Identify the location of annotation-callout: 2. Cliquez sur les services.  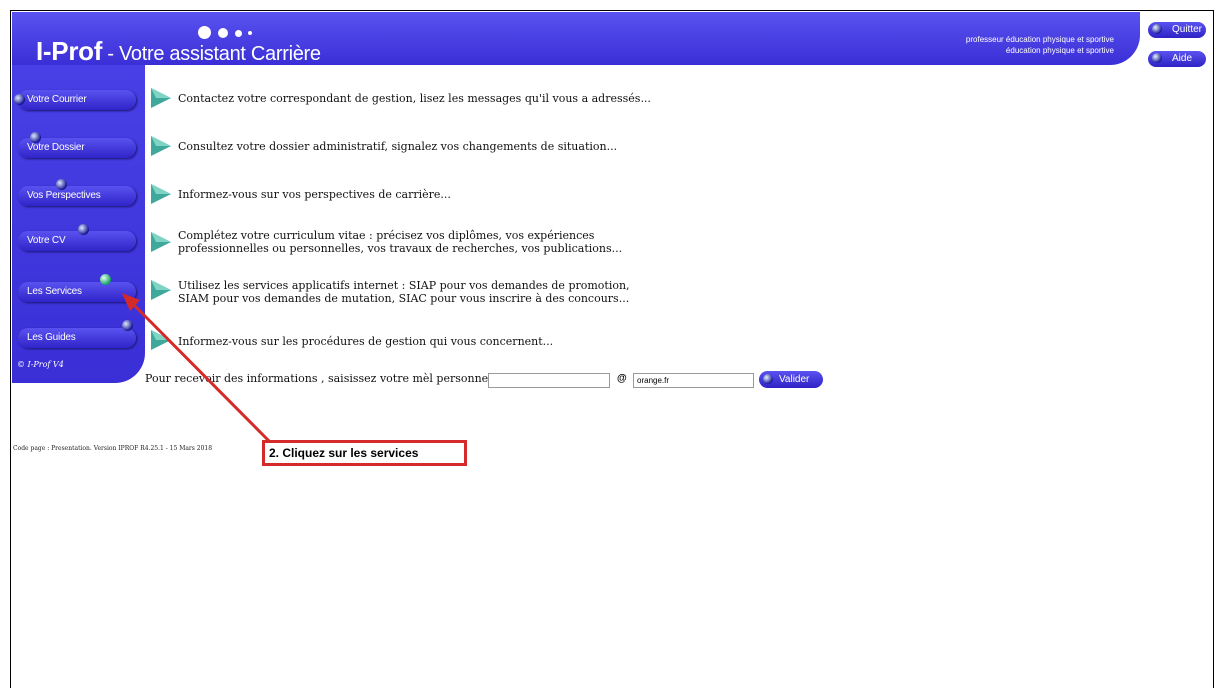
(364, 453).